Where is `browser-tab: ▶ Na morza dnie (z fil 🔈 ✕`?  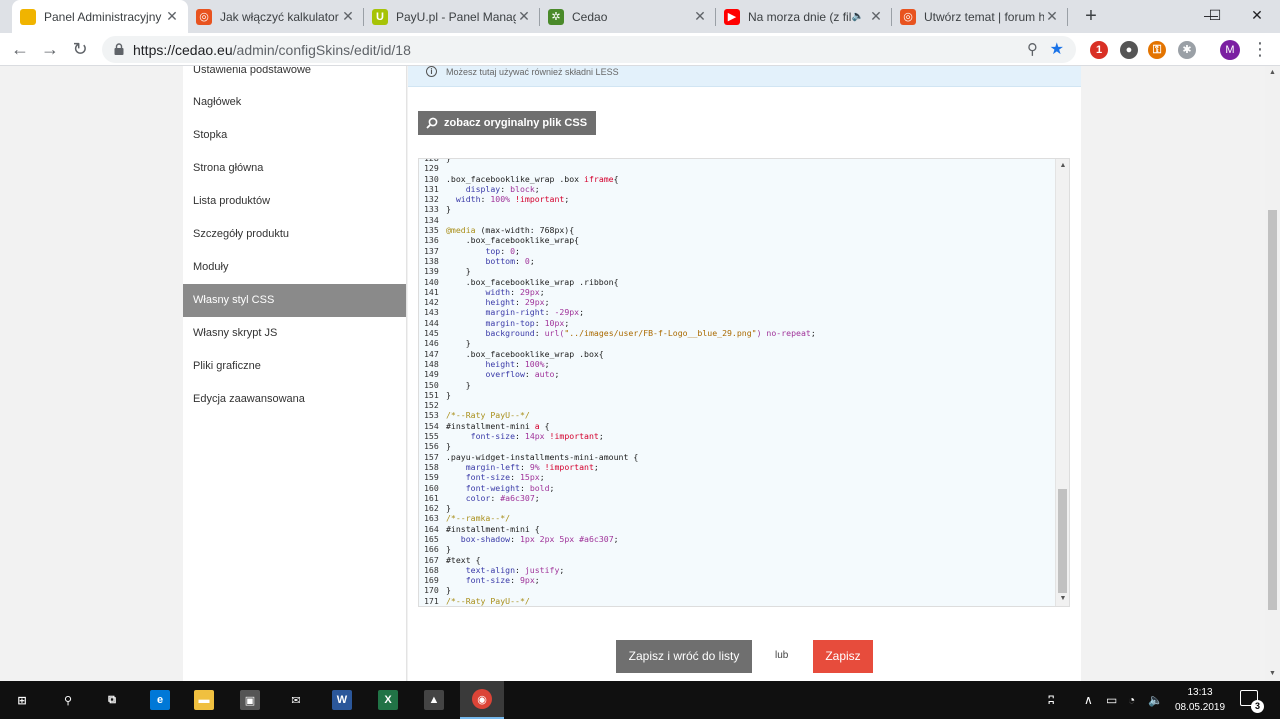 browser-tab: ▶ Na morza dnie (z fil 🔈 ✕ is located at coordinates (804, 16).